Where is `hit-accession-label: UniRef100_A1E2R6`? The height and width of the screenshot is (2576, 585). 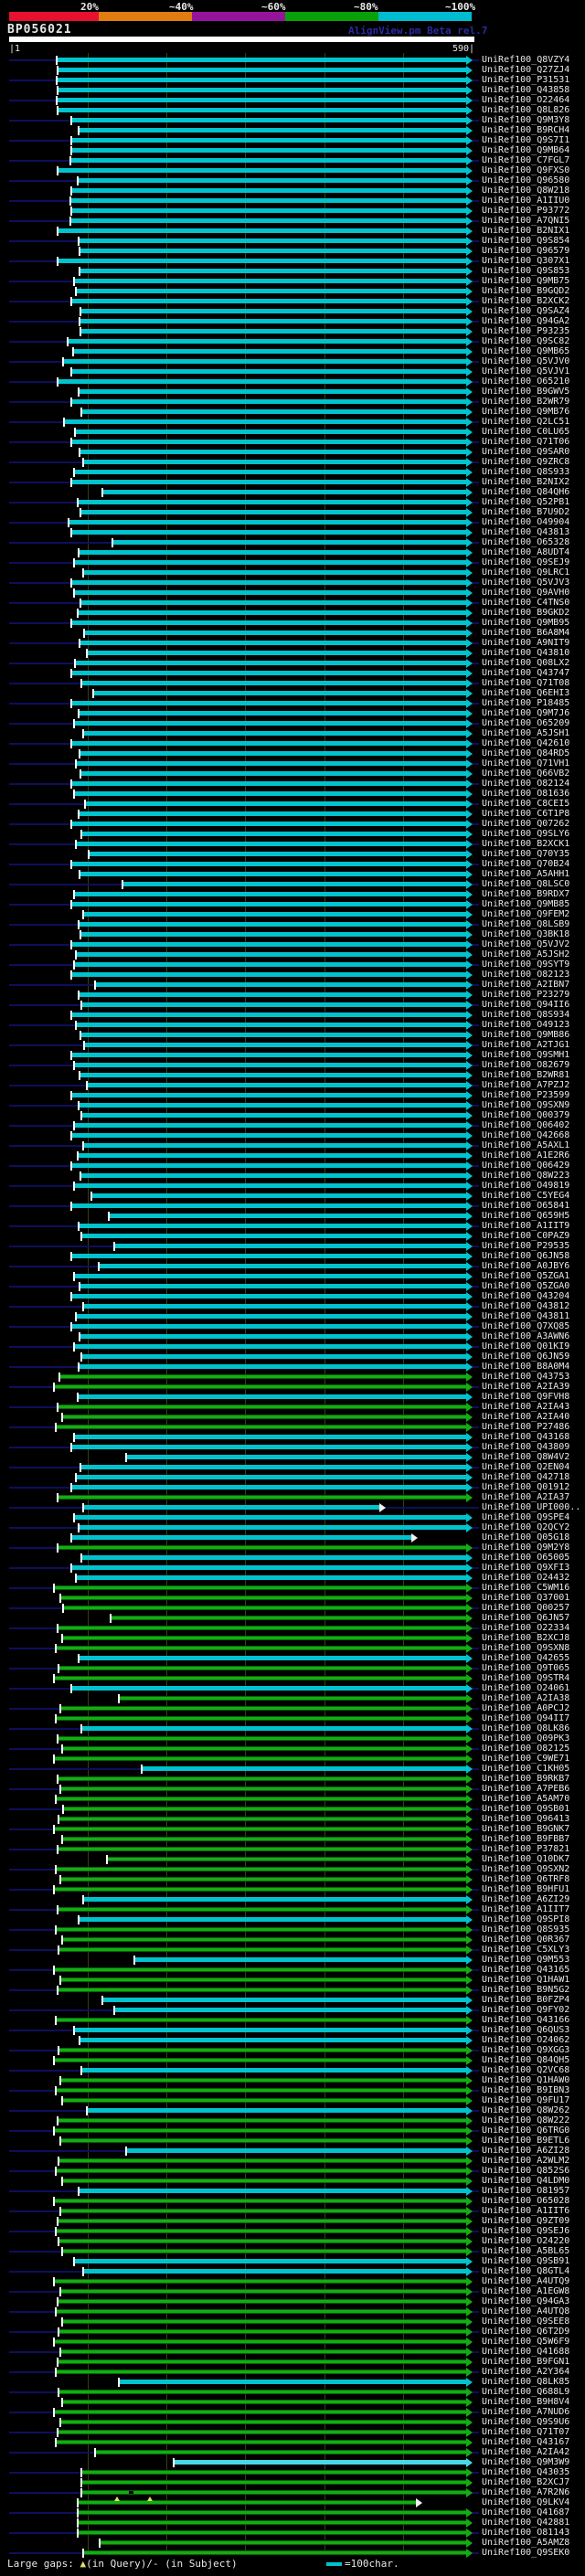 hit-accession-label: UniRef100_A1E2R6 is located at coordinates (525, 1155).